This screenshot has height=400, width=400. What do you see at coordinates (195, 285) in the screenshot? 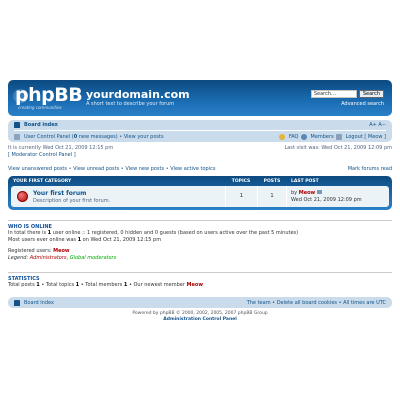
I see `newest-member-link: Meow` at bounding box center [195, 285].